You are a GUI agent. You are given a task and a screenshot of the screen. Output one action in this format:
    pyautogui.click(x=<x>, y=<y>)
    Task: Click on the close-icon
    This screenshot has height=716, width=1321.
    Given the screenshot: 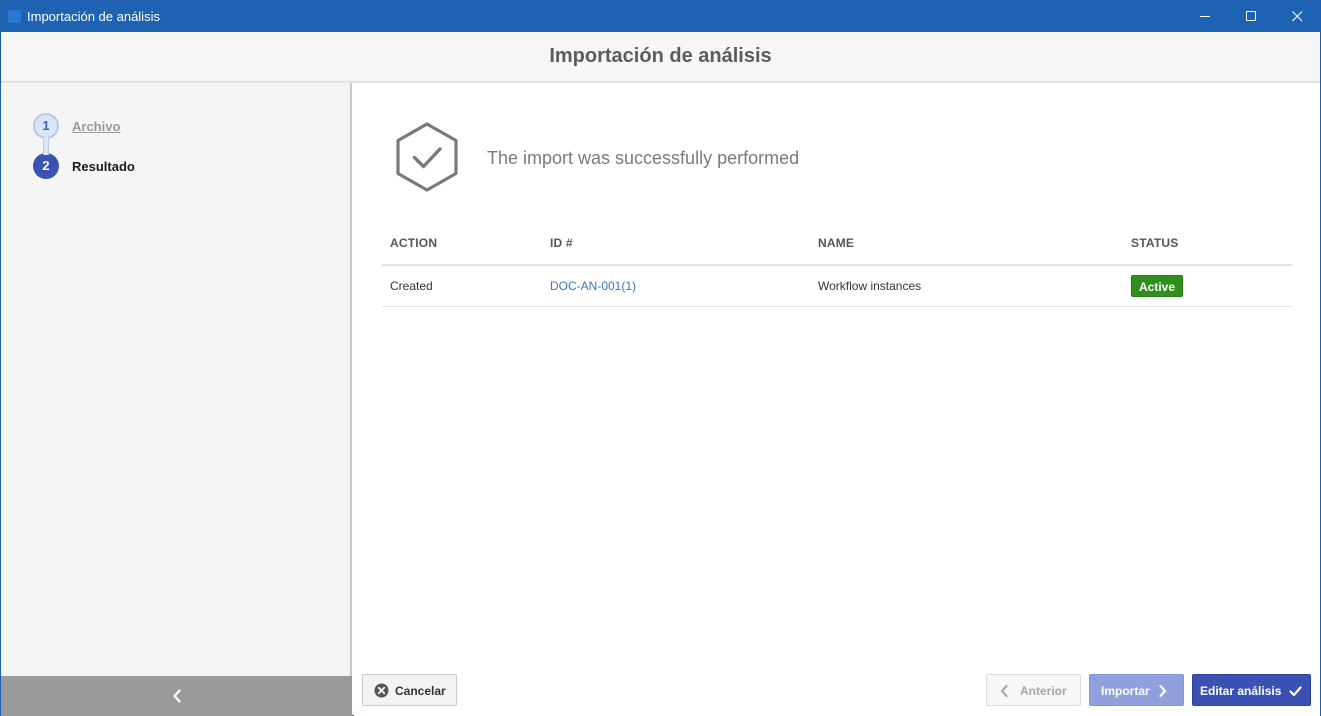 What is the action you would take?
    pyautogui.click(x=1297, y=16)
    